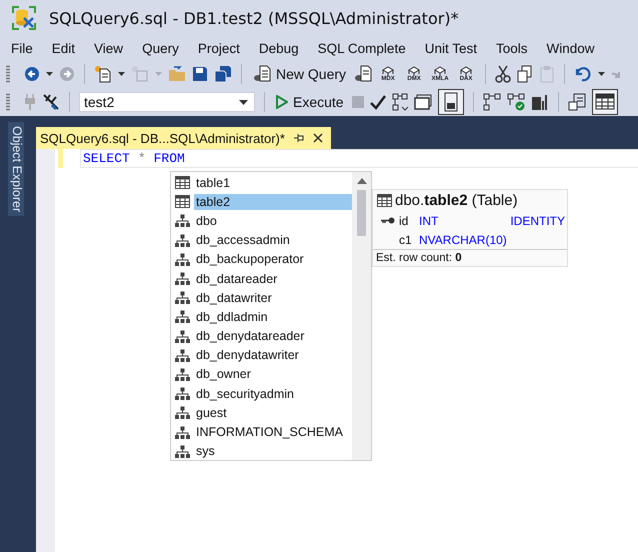 The height and width of the screenshot is (552, 638). Describe the element at coordinates (273, 432) in the screenshot. I see `completion-item: INFORMATION_SCHEMA` at that location.